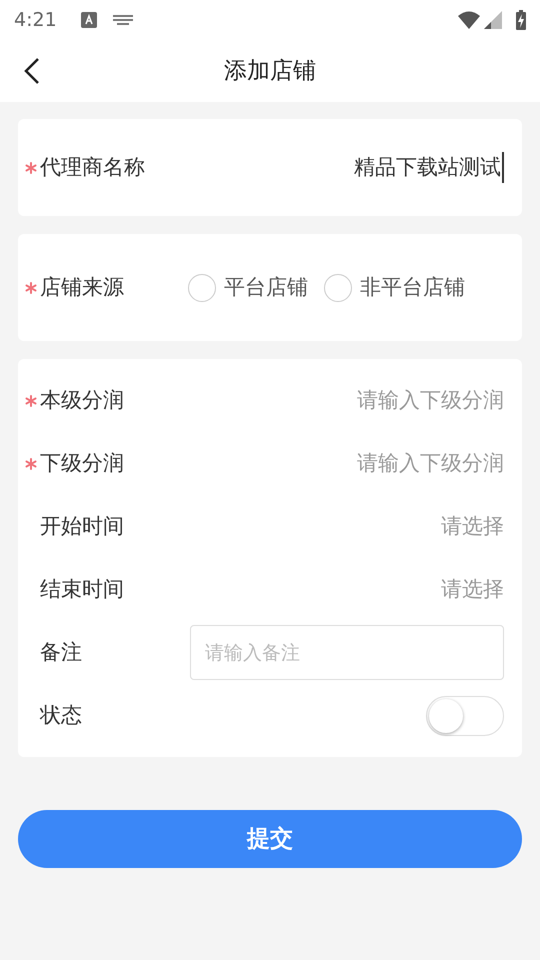 The height and width of the screenshot is (960, 540). Describe the element at coordinates (92, 167) in the screenshot. I see `field-label: 代理商名称` at that location.